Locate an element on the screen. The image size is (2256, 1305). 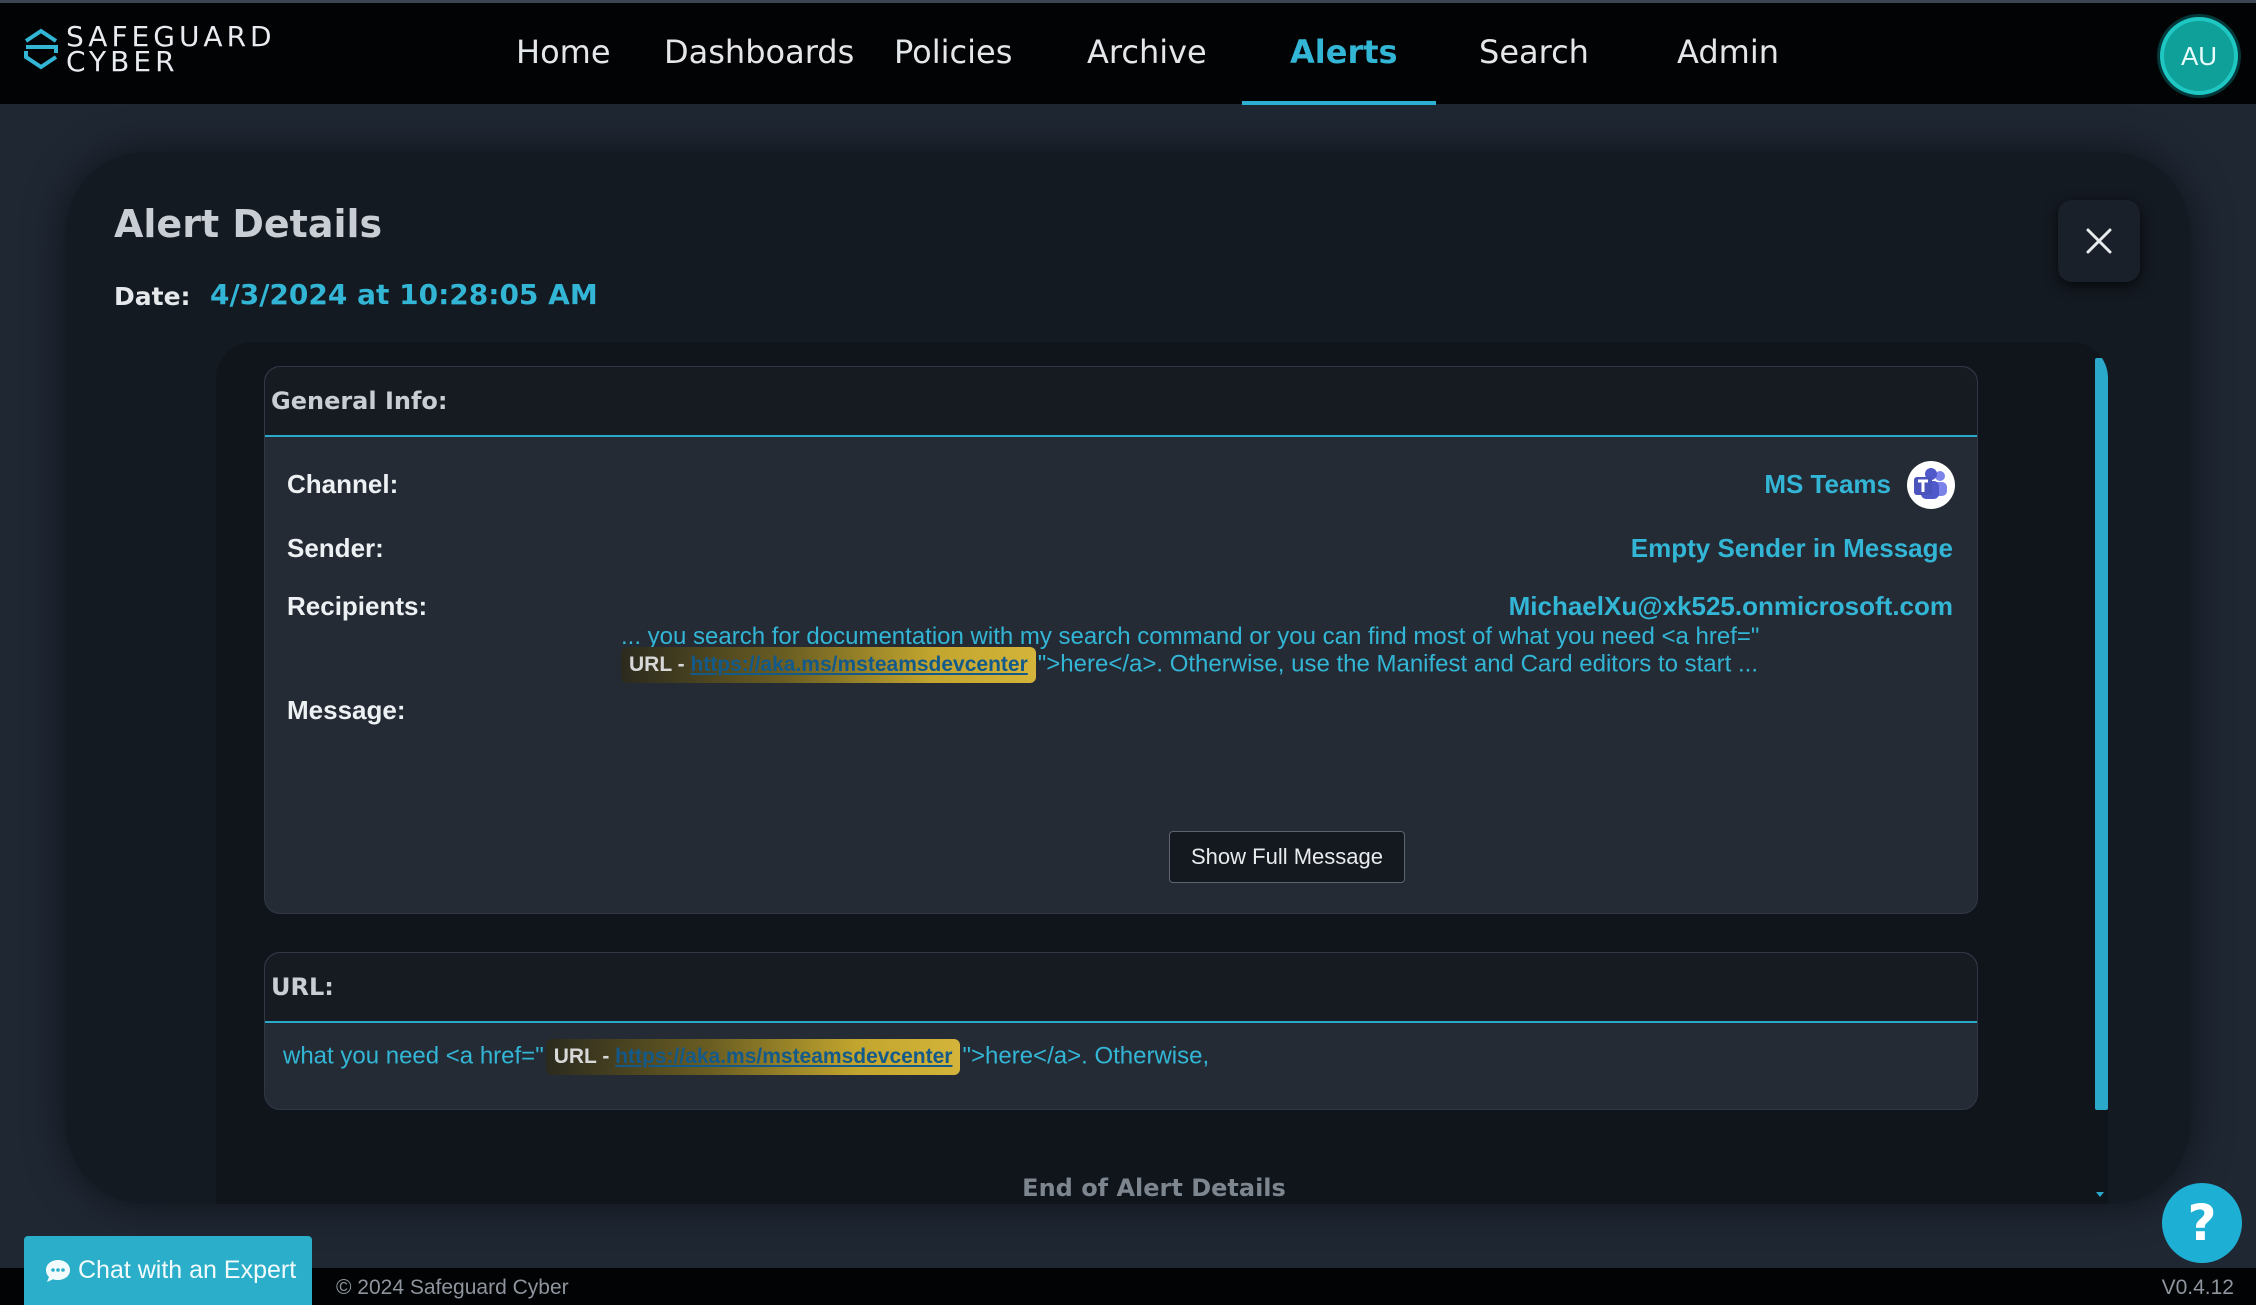
help-icon: ? is located at coordinates (2202, 1223).